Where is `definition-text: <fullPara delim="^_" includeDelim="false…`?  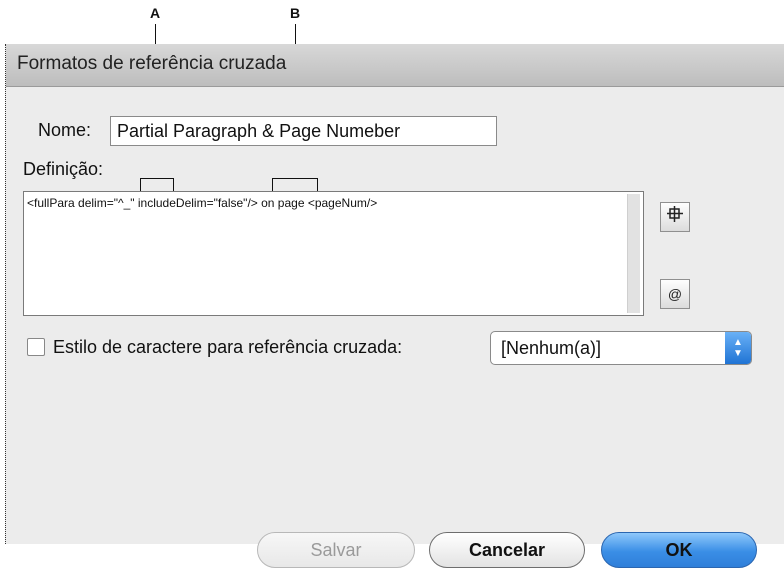
definition-text: <fullPara delim="^_" includeDelim="false… is located at coordinates (202, 203).